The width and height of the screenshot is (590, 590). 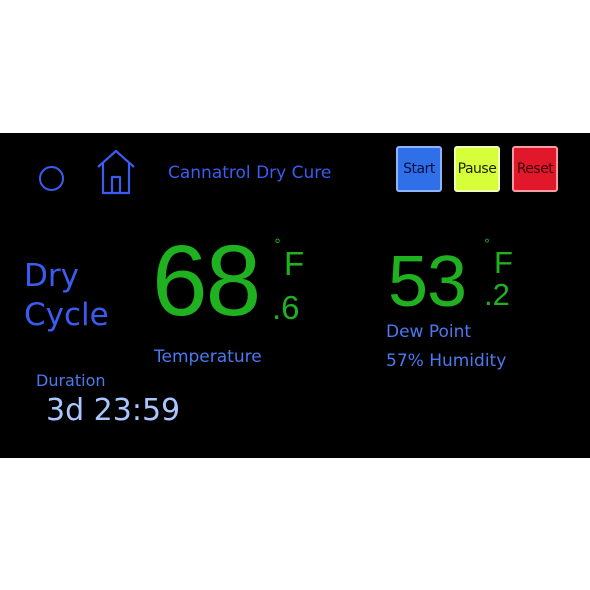 I want to click on temperature-unit: F, so click(x=294, y=263).